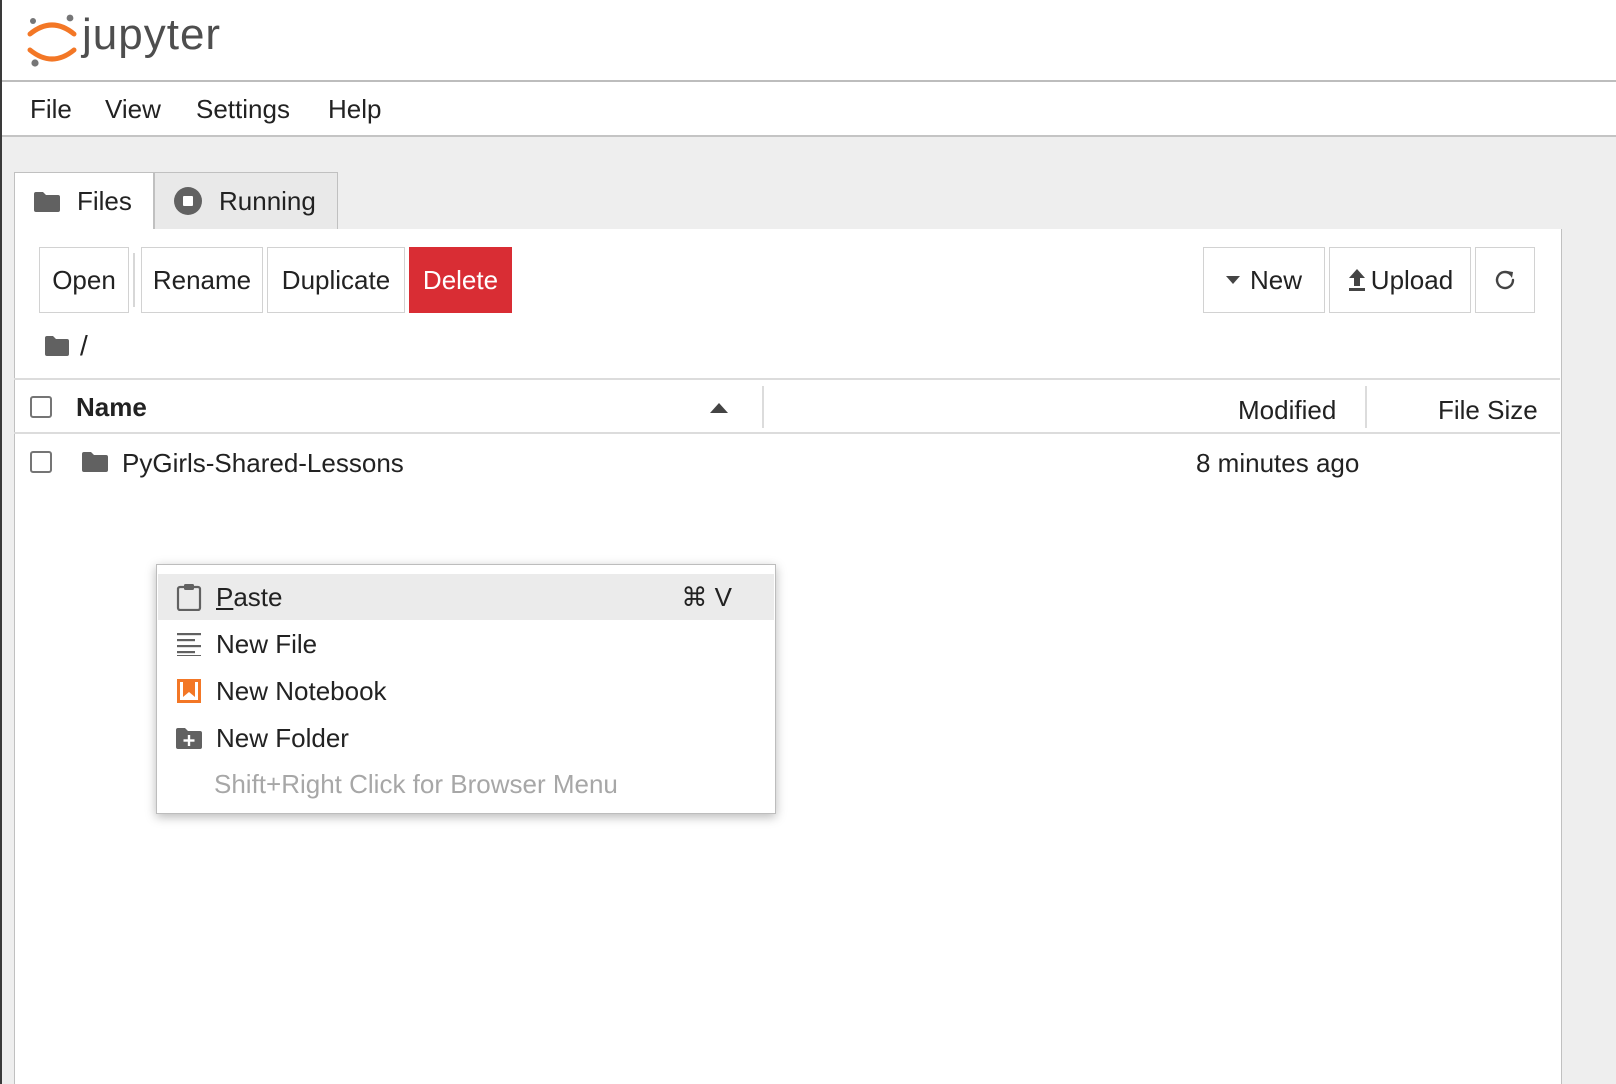 The height and width of the screenshot is (1084, 1616). Describe the element at coordinates (243, 109) in the screenshot. I see `menu-settings: Settings` at that location.